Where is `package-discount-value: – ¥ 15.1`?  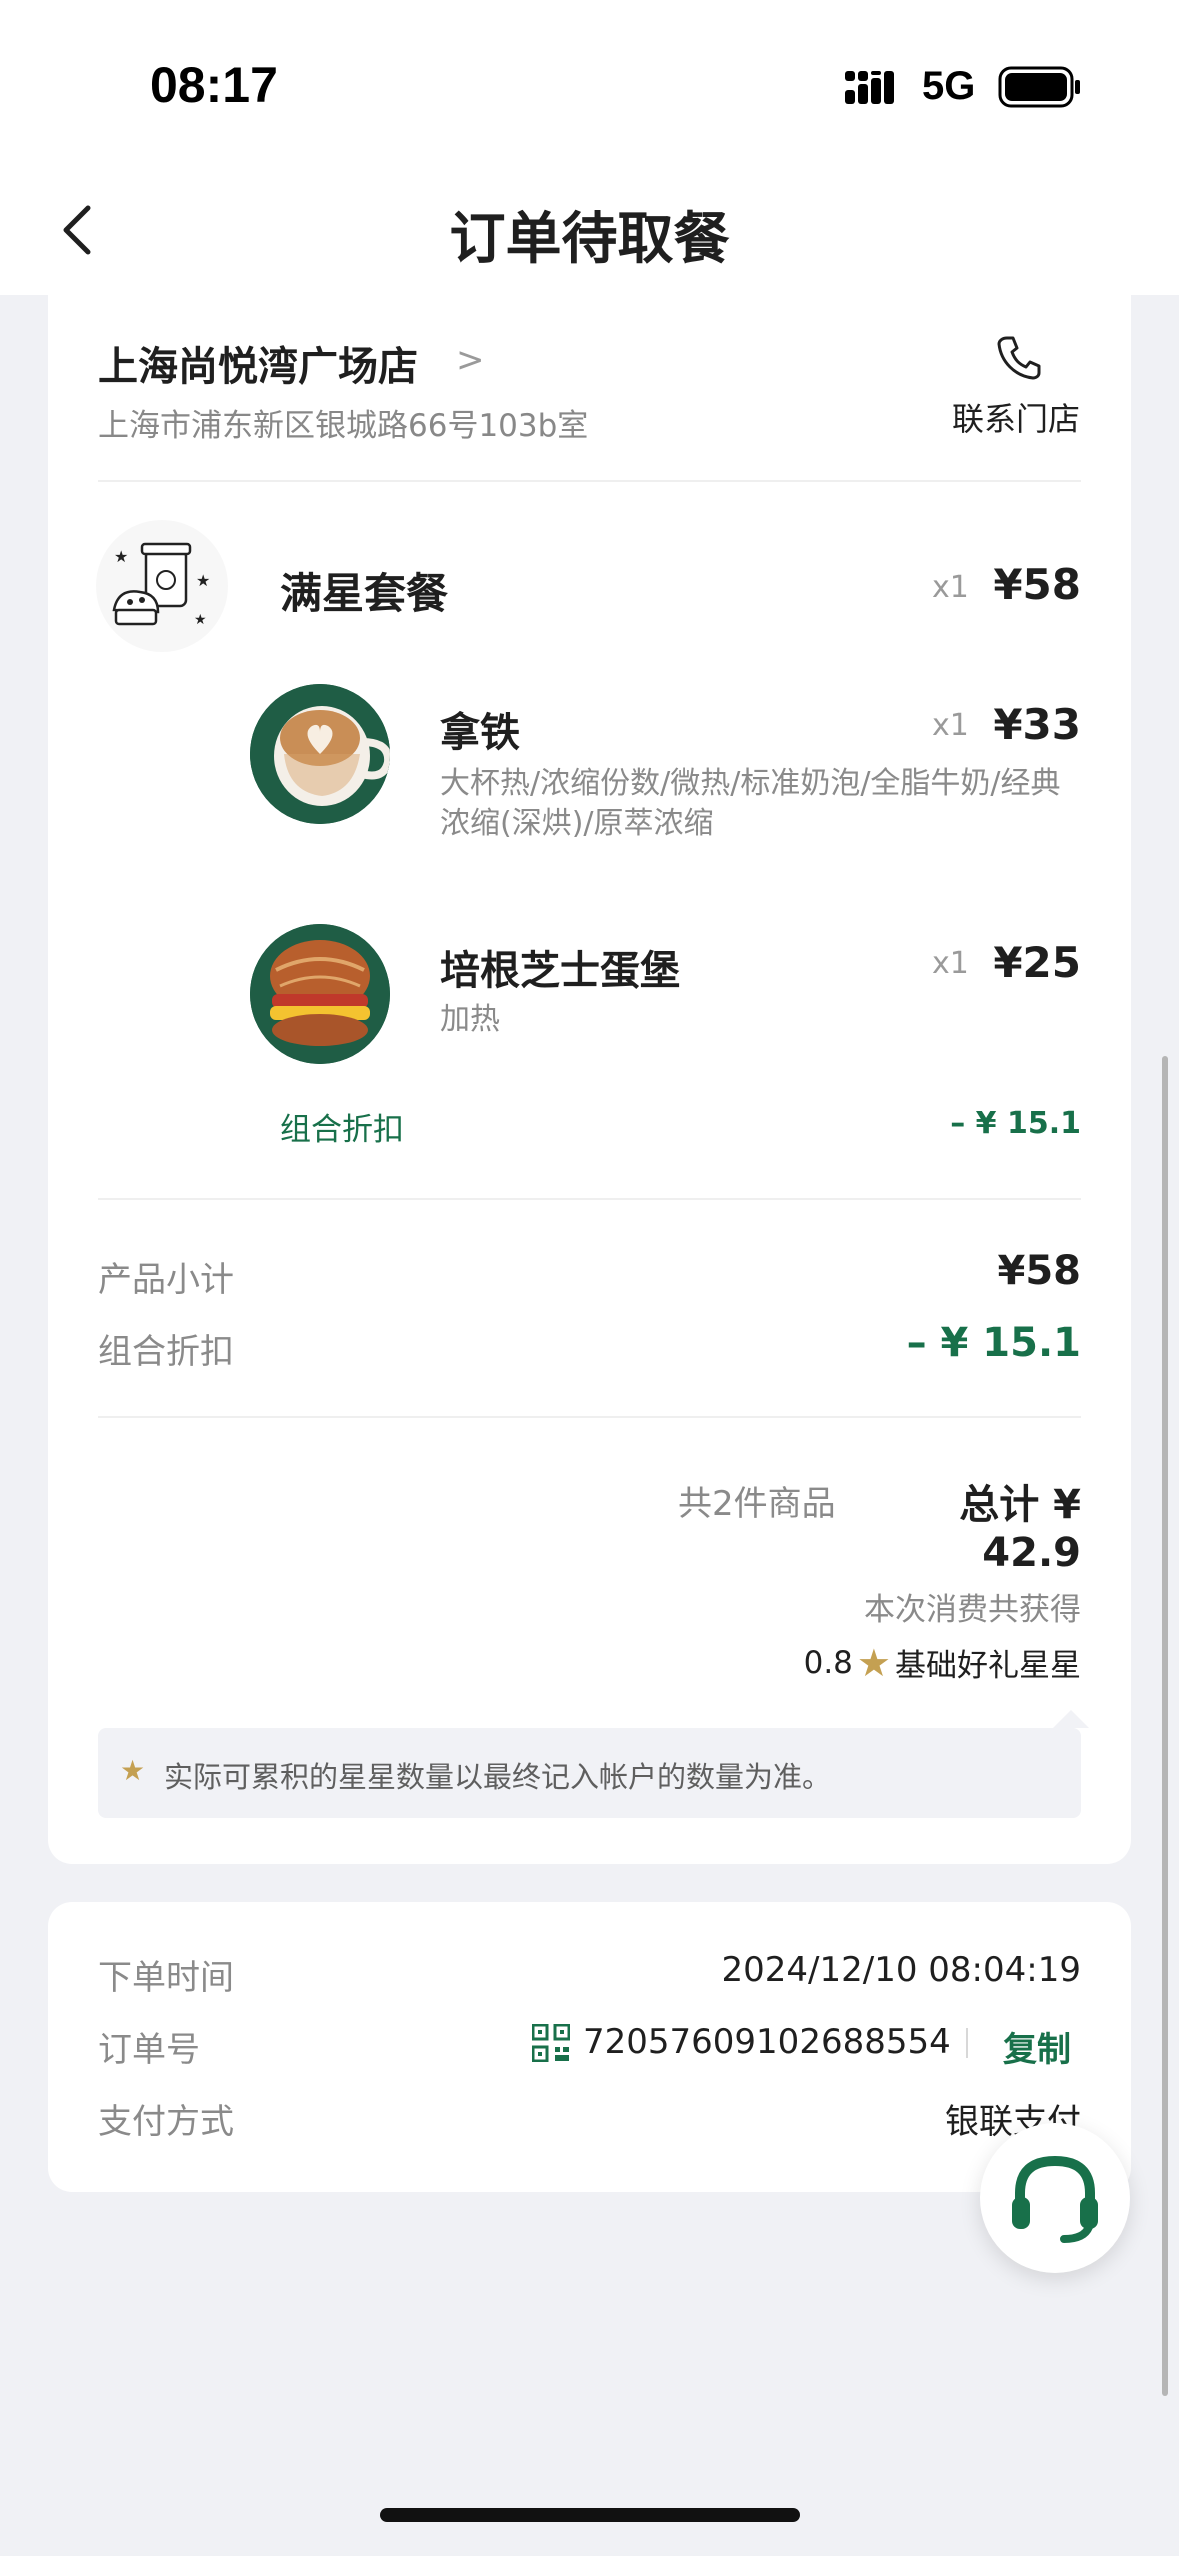
package-discount-value: – ¥ 15.1 is located at coordinates (1015, 1123).